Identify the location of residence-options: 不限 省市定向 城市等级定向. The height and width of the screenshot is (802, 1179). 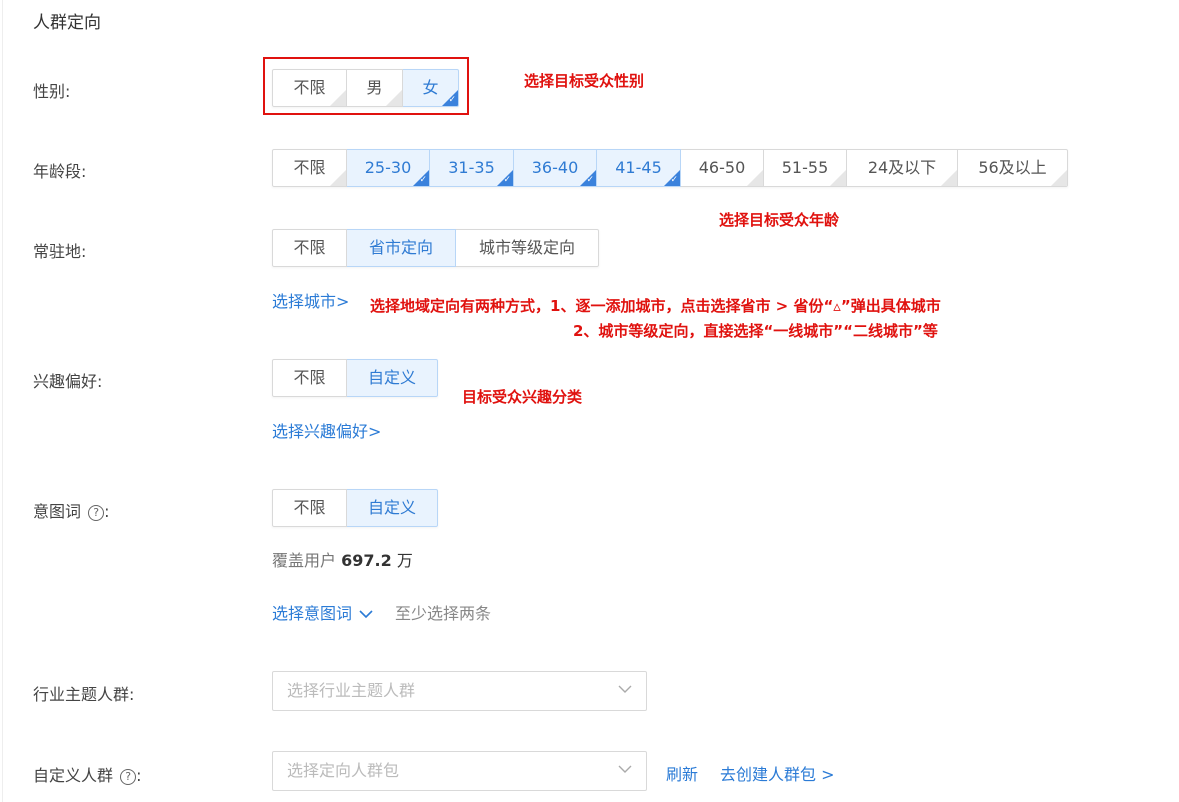
(435, 248).